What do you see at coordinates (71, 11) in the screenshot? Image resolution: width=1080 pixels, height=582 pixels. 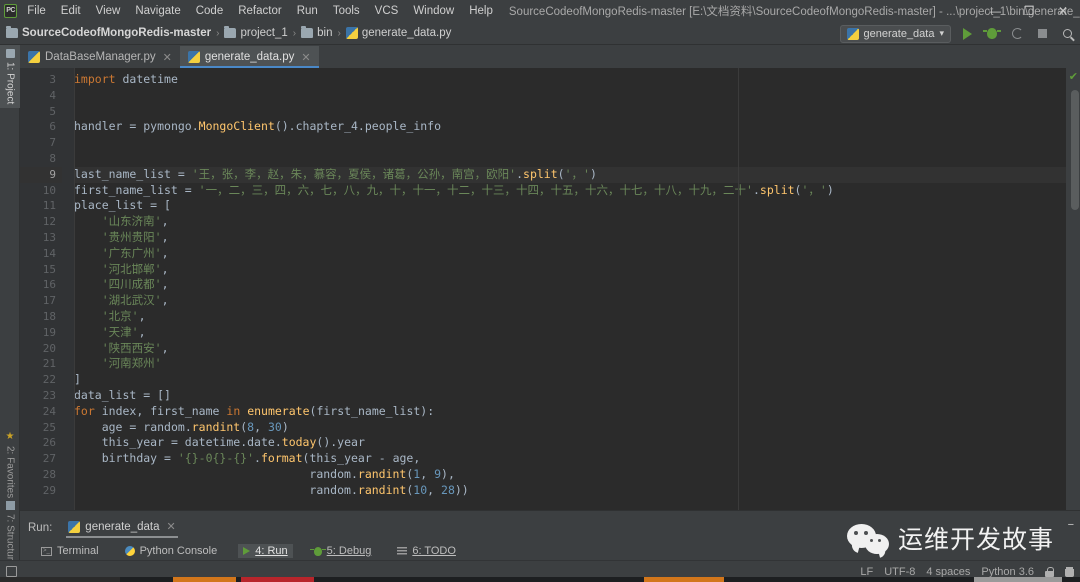 I see `menu-item-edit: Edit` at bounding box center [71, 11].